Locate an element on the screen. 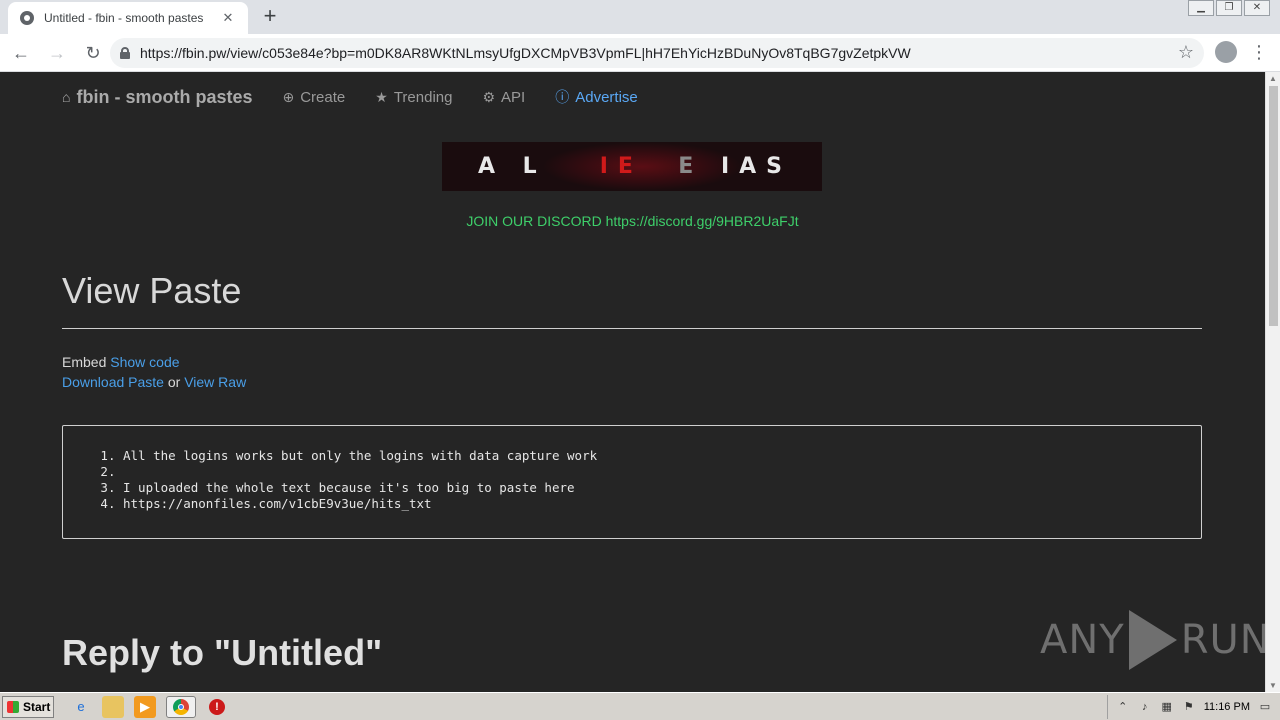  scroll-thumb is located at coordinates (1273, 206).